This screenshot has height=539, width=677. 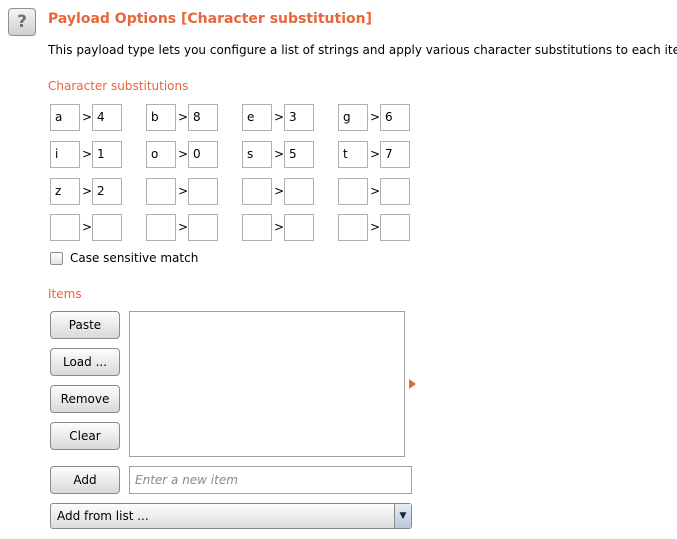 I want to click on substitution-to-field: 2, so click(x=107, y=191).